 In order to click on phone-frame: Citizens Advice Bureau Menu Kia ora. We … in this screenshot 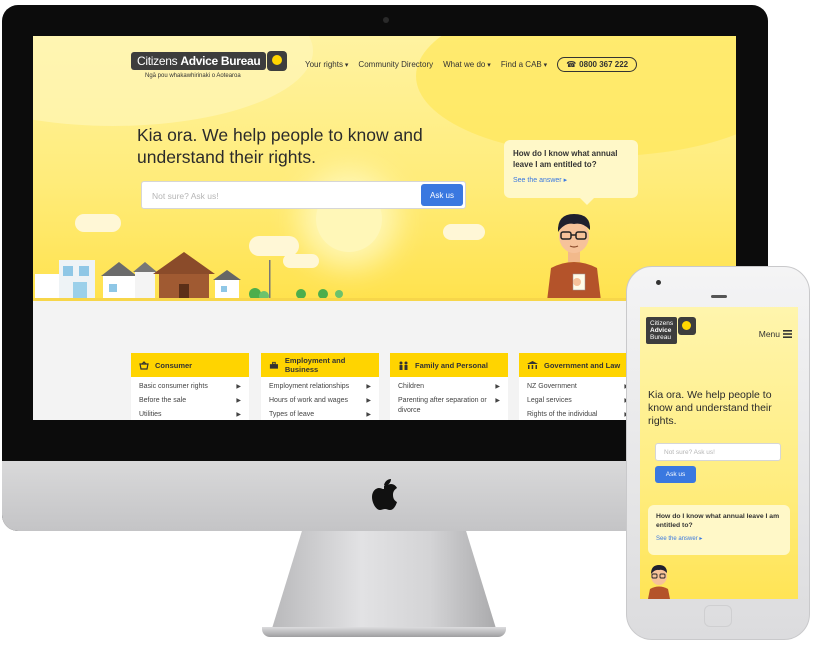, I will do `click(718, 453)`.